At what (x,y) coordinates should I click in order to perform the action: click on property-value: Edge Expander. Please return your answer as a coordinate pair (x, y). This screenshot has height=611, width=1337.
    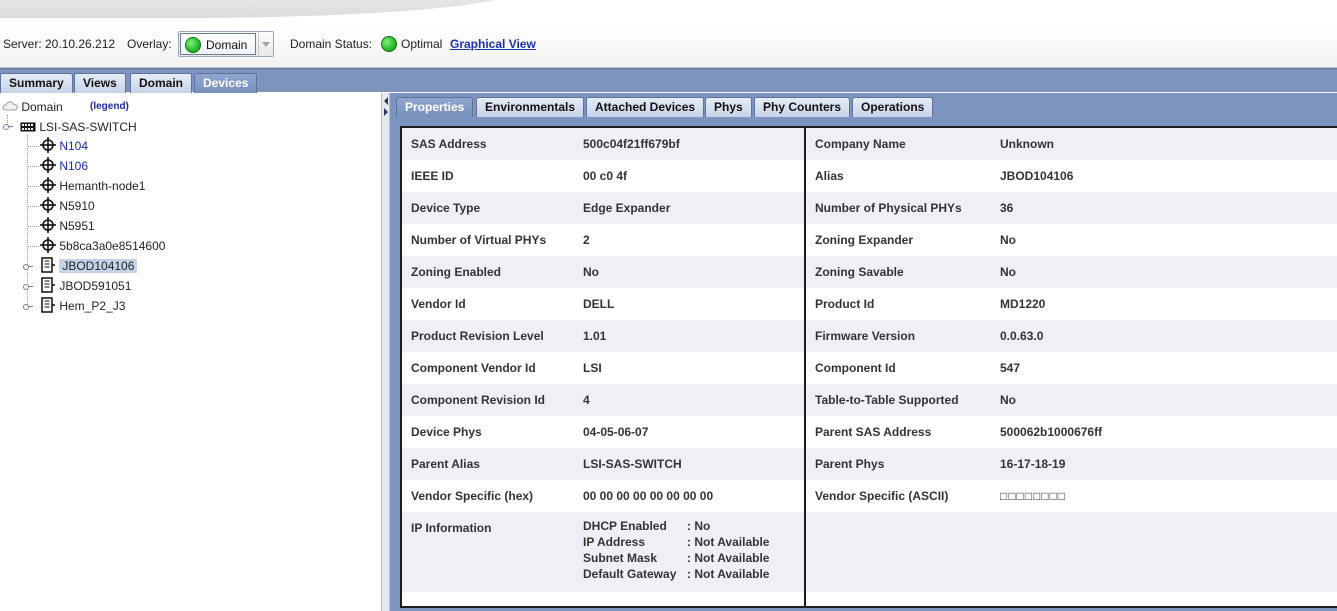
    Looking at the image, I should click on (627, 208).